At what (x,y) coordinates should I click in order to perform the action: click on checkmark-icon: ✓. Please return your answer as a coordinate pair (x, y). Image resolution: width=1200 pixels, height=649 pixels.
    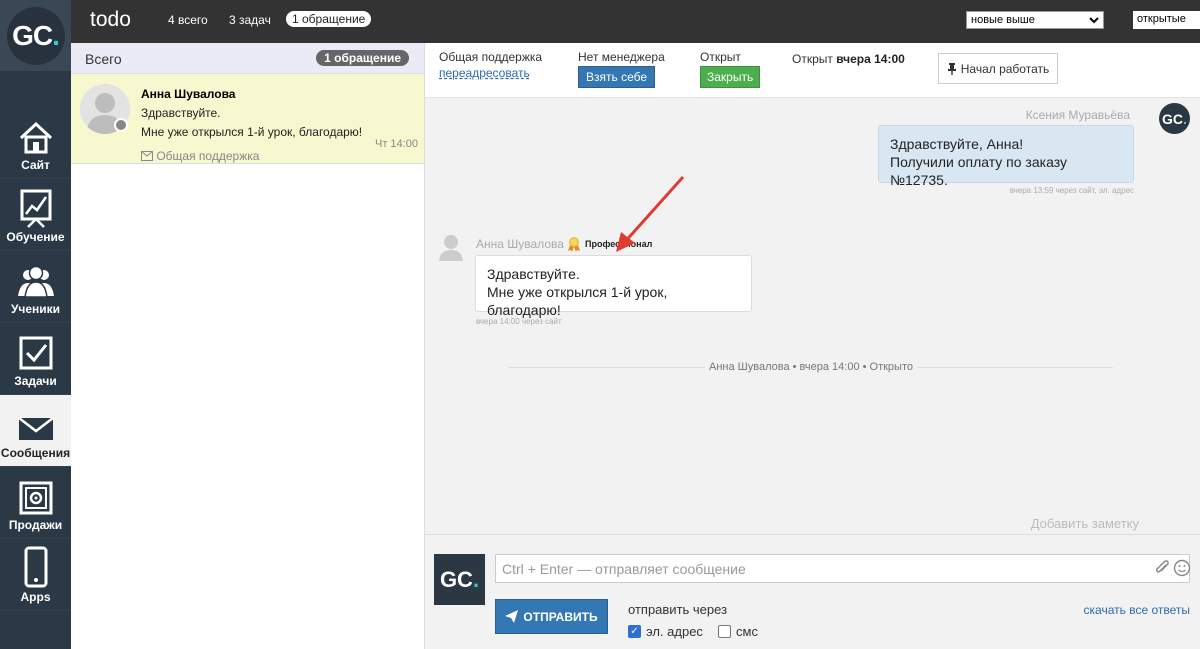
    Looking at the image, I should click on (634, 631).